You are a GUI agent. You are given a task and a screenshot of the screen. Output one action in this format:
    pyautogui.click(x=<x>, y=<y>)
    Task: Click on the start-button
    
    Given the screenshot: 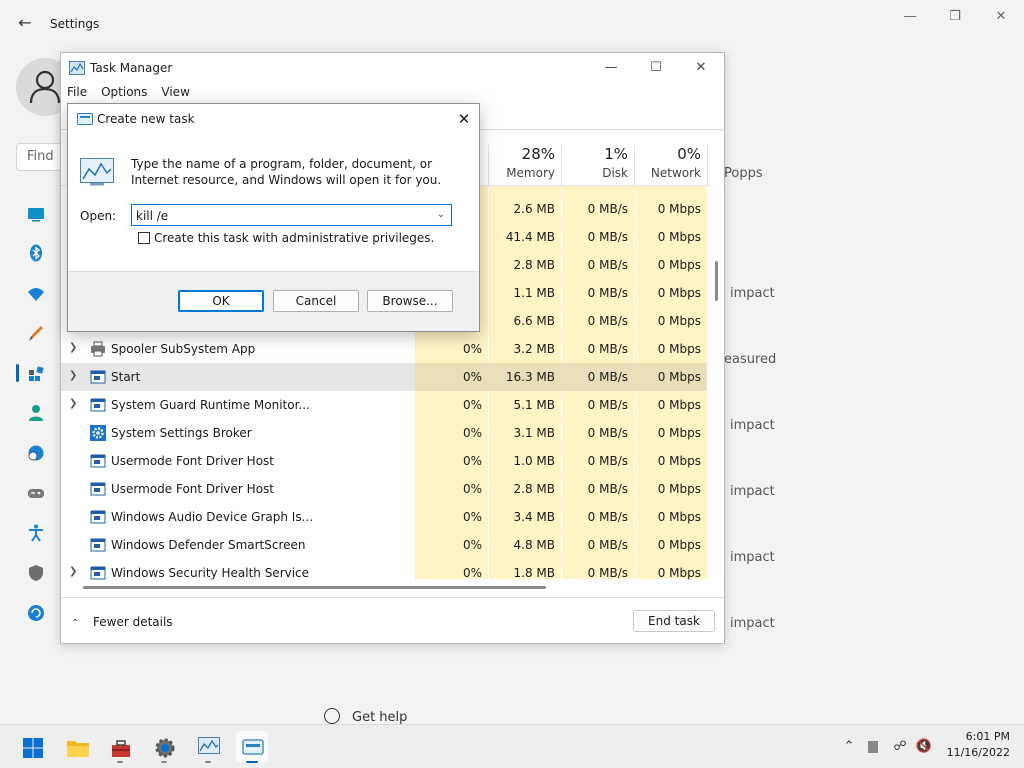 What is the action you would take?
    pyautogui.click(x=32, y=747)
    